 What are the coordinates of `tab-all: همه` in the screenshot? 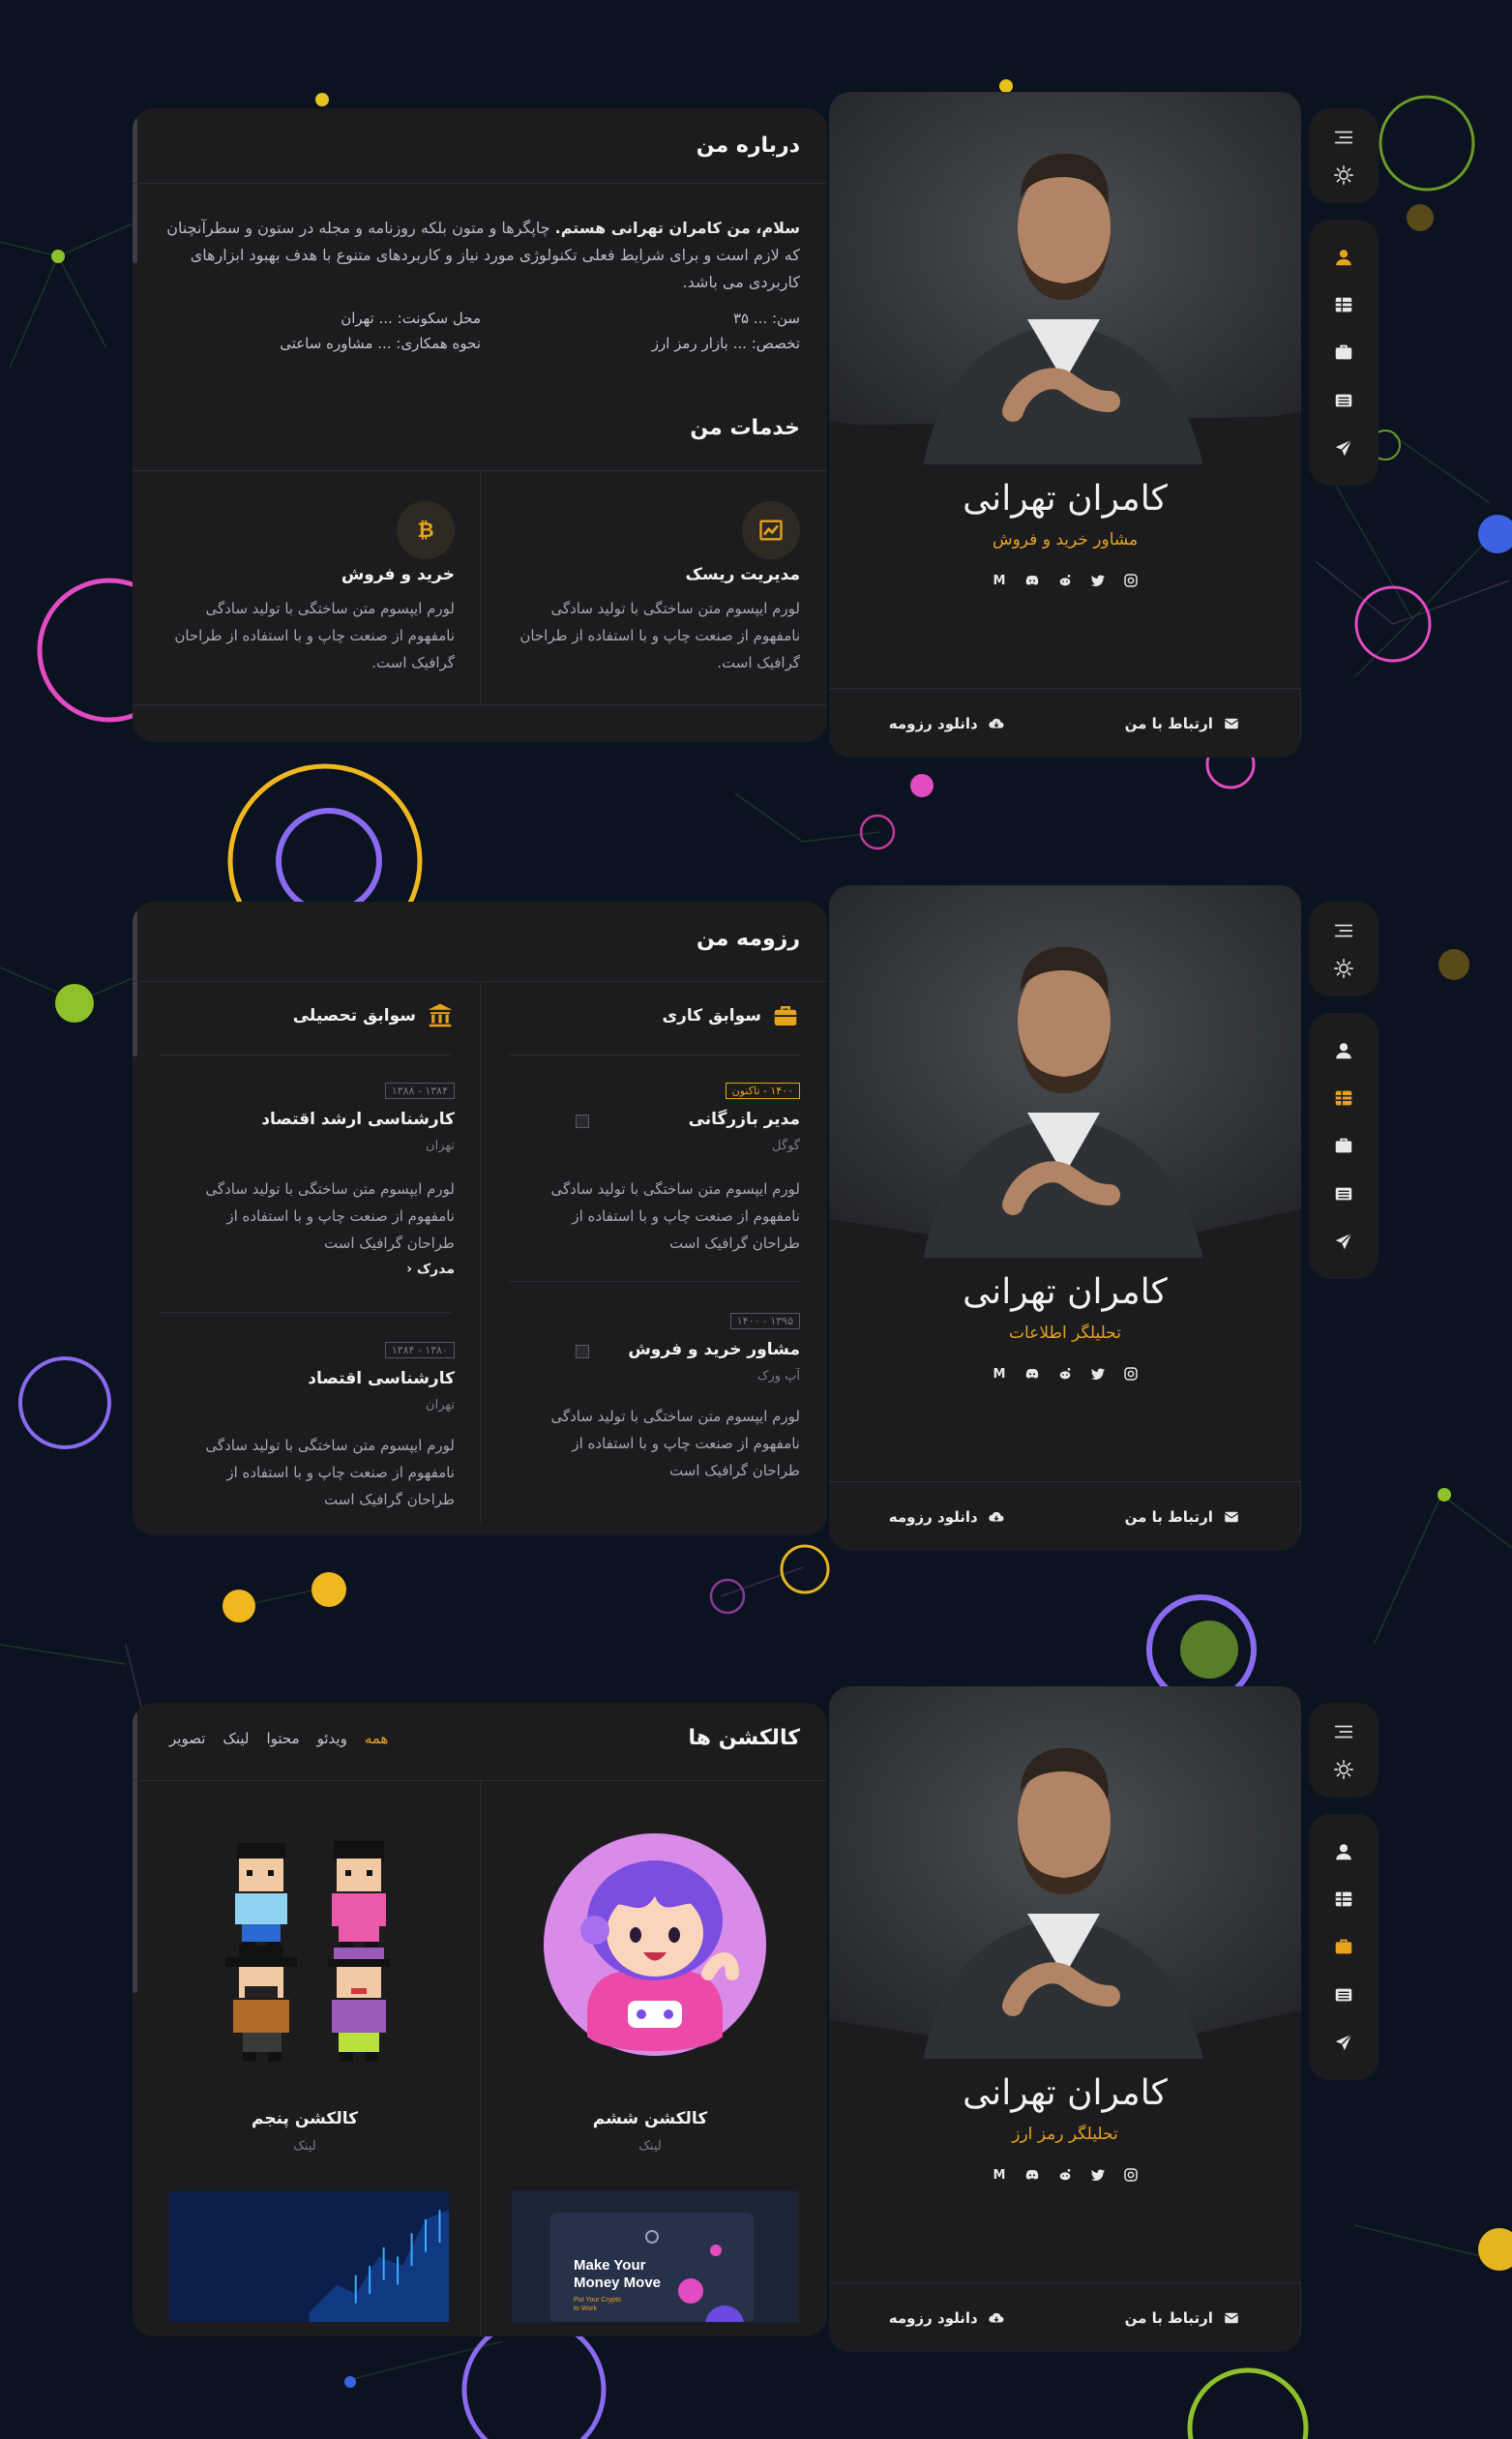 It's located at (377, 1738).